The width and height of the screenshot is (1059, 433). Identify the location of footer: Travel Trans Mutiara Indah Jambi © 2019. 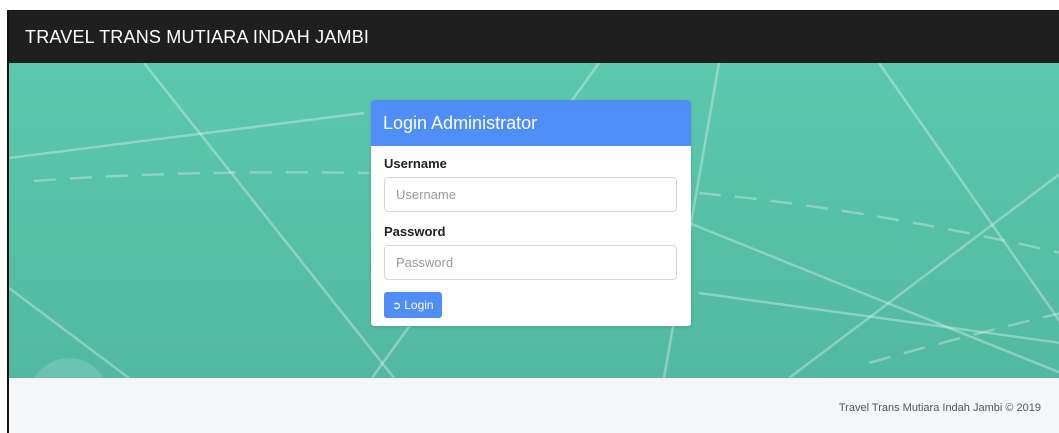
(534, 405).